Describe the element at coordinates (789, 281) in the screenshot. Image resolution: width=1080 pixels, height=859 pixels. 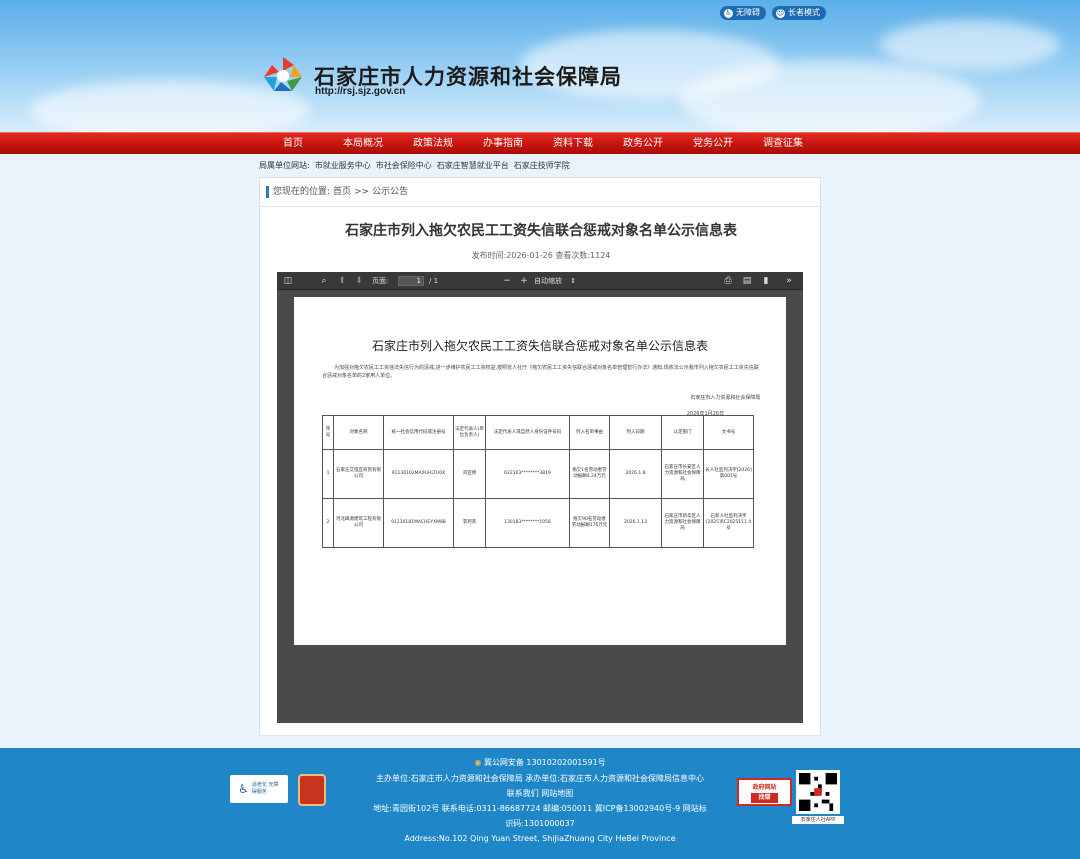
I see `more-tools-icon: »` at that location.